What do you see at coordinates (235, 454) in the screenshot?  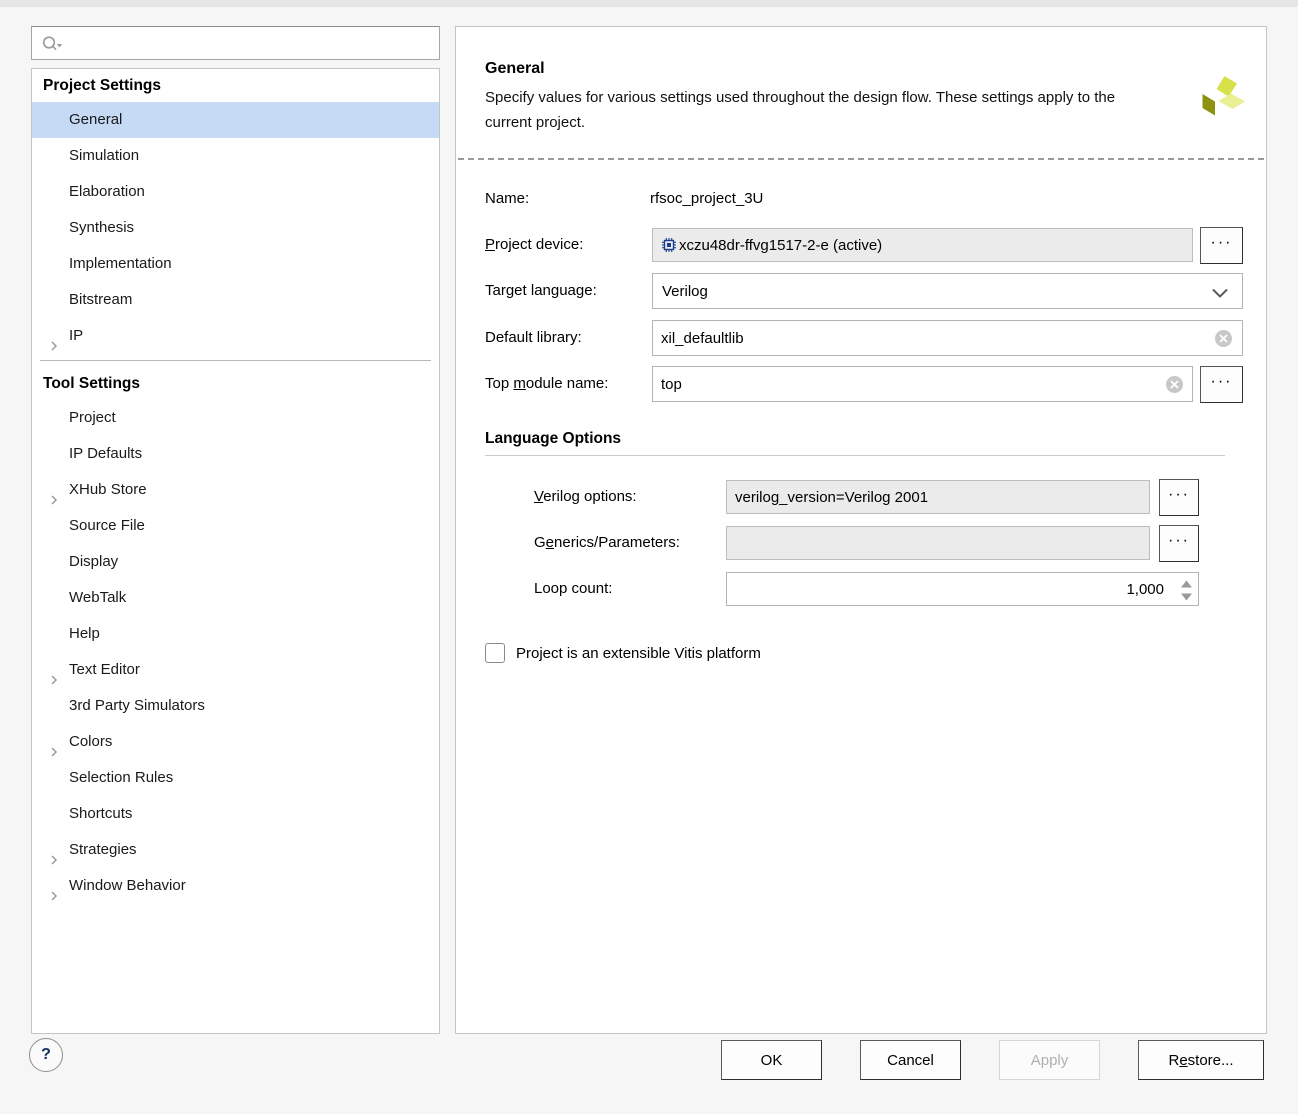 I see `sidebar-item-ip-defaults: IP Defaults` at bounding box center [235, 454].